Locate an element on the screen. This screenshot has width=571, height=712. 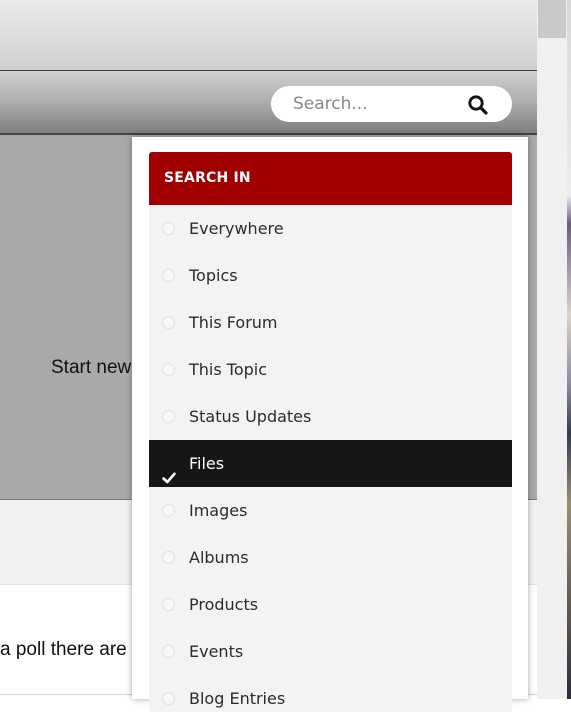
menu-item: Everywhere is located at coordinates (330, 228).